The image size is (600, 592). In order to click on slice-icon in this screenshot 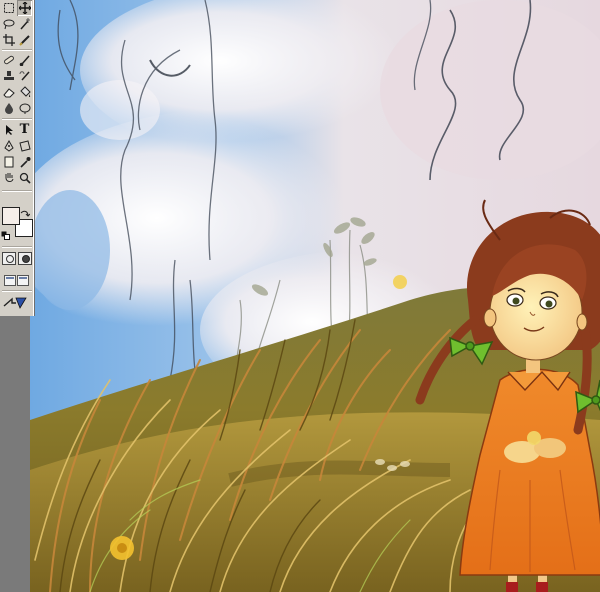, I will do `click(24, 40)`.